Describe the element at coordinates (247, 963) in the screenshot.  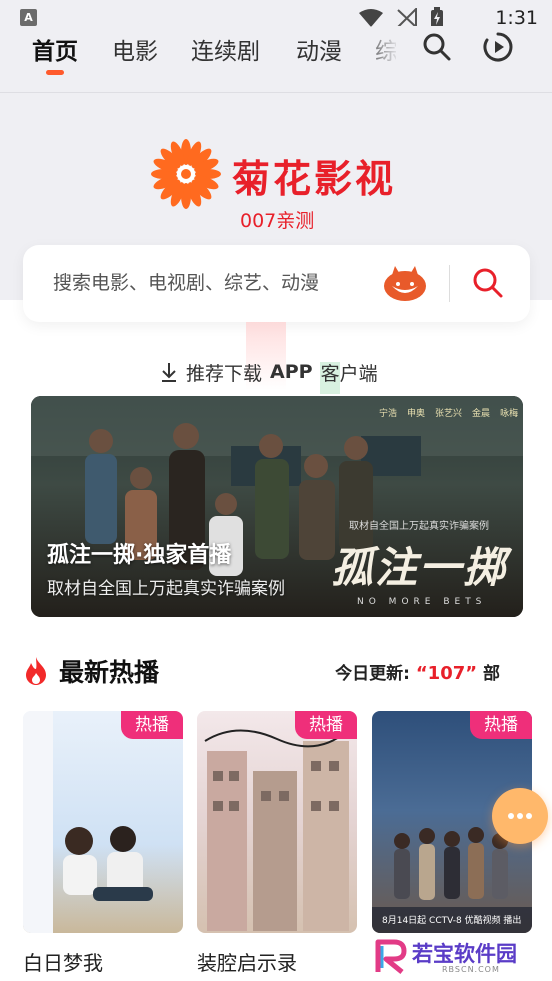
I see `video-title: 装腔启示录` at that location.